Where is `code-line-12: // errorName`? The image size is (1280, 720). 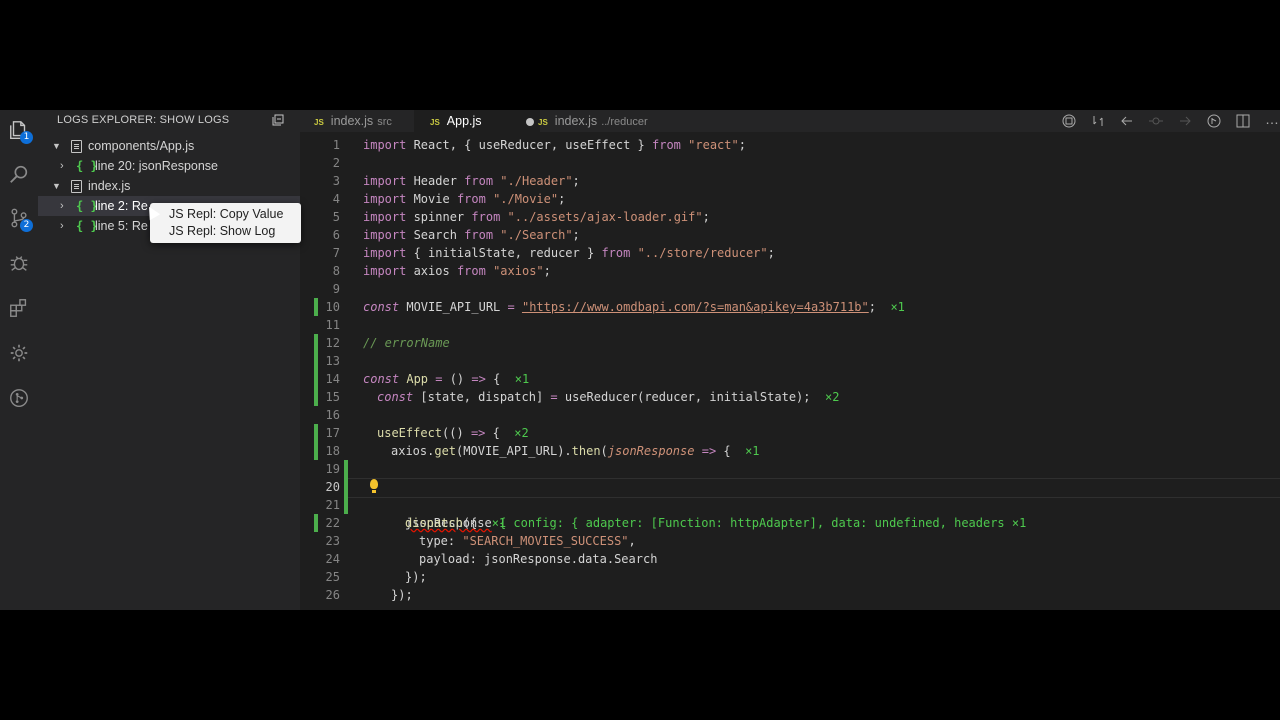
code-line-12: // errorName is located at coordinates (406, 343).